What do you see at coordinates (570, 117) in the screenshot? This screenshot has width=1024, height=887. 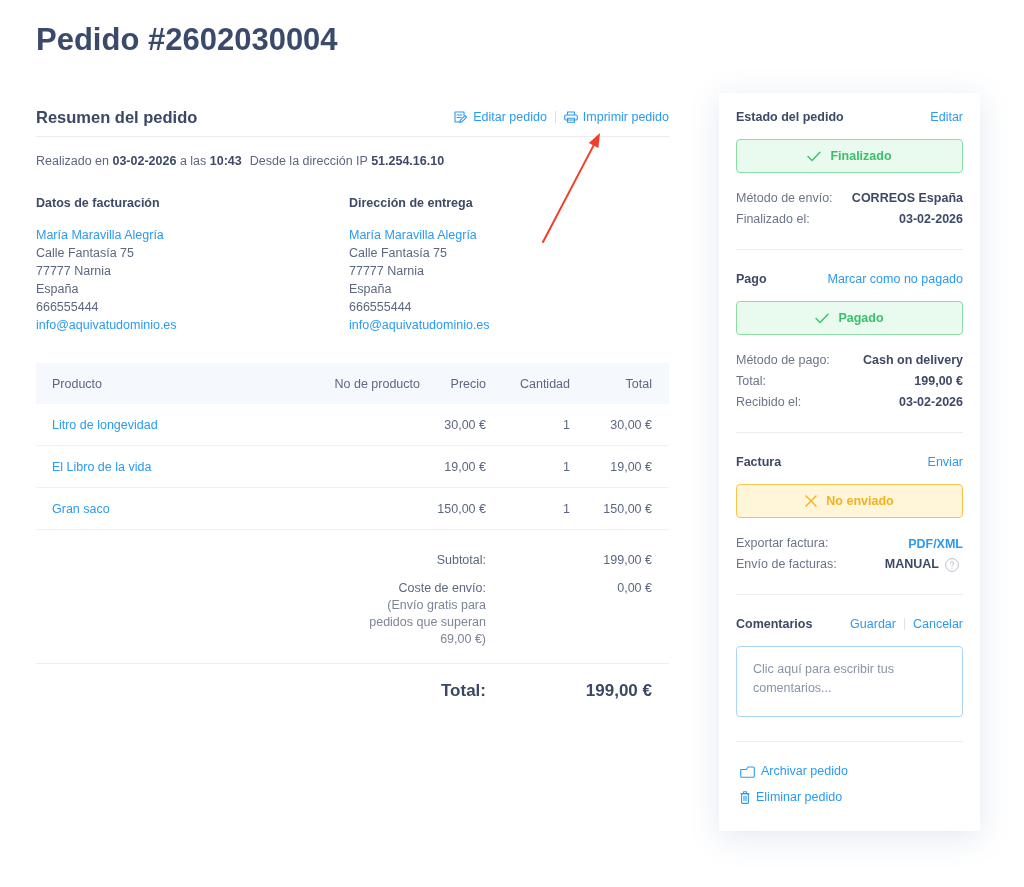 I see `printer-icon` at bounding box center [570, 117].